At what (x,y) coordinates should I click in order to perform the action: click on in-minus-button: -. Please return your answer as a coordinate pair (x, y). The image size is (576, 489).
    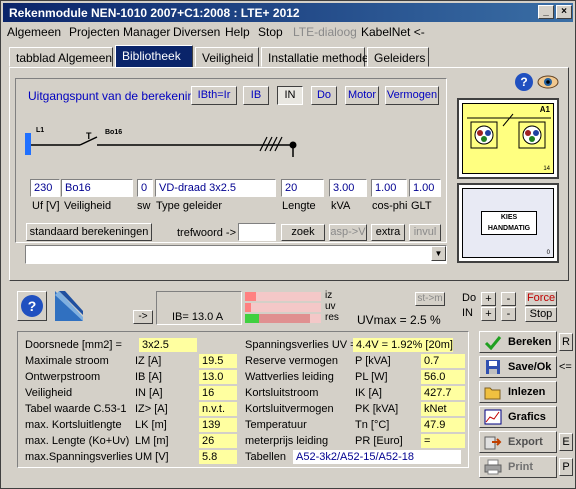
    Looking at the image, I should click on (508, 314).